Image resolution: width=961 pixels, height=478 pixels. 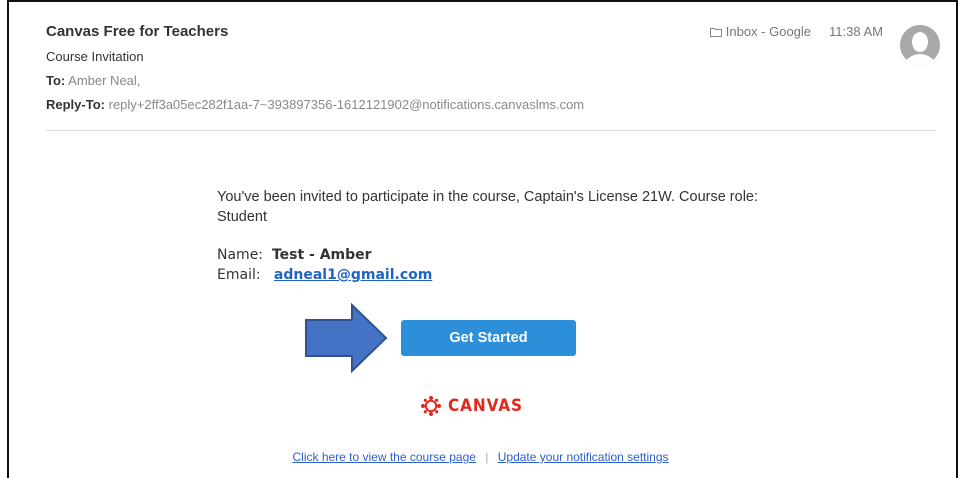 I want to click on email-link: adneal1@gmail.com, so click(x=353, y=275).